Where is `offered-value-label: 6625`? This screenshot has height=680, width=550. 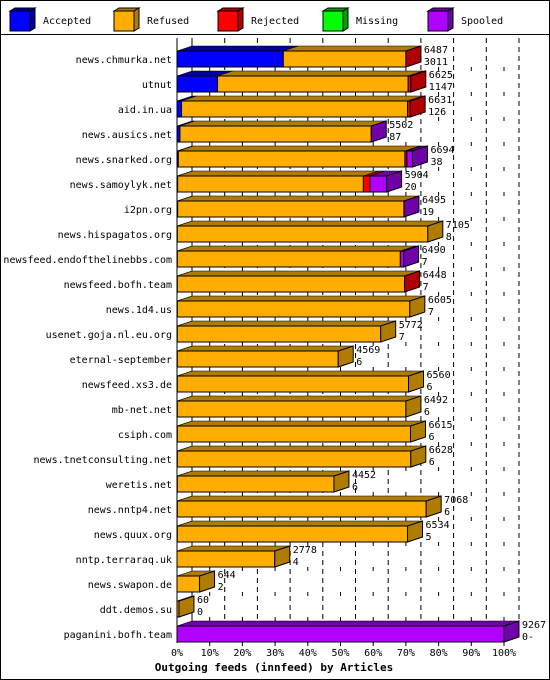 offered-value-label: 6625 is located at coordinates (441, 75).